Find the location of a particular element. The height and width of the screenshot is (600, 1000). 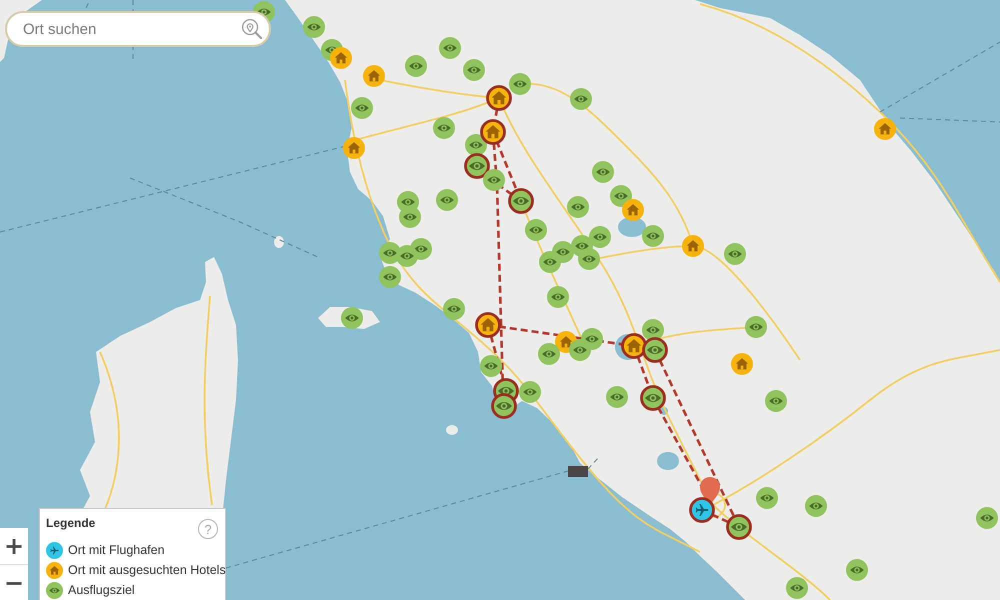

legend-label: Ort mit ausgesuchten Hotels is located at coordinates (147, 570).